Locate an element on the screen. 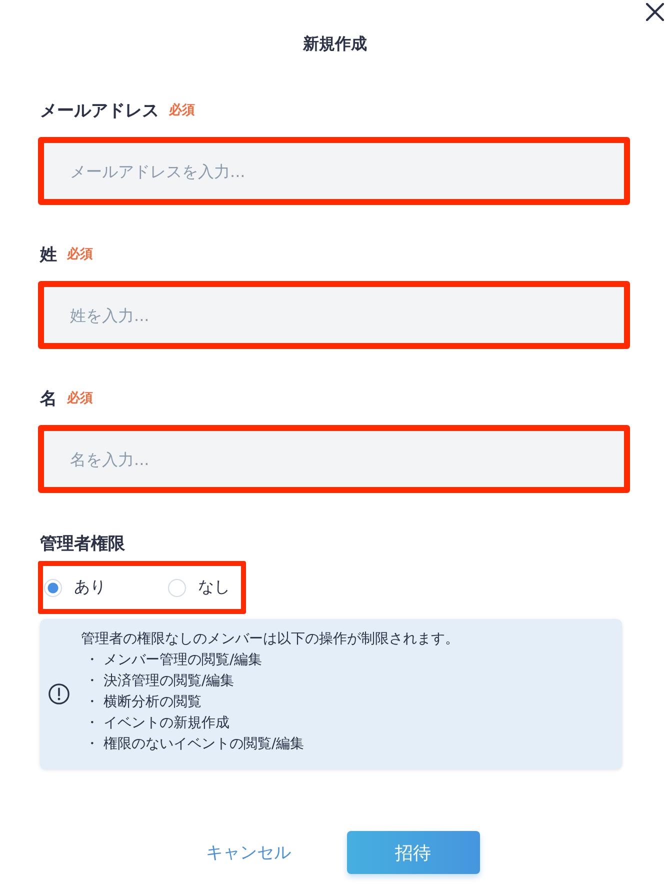  section-label: 管理者権限 is located at coordinates (82, 543).